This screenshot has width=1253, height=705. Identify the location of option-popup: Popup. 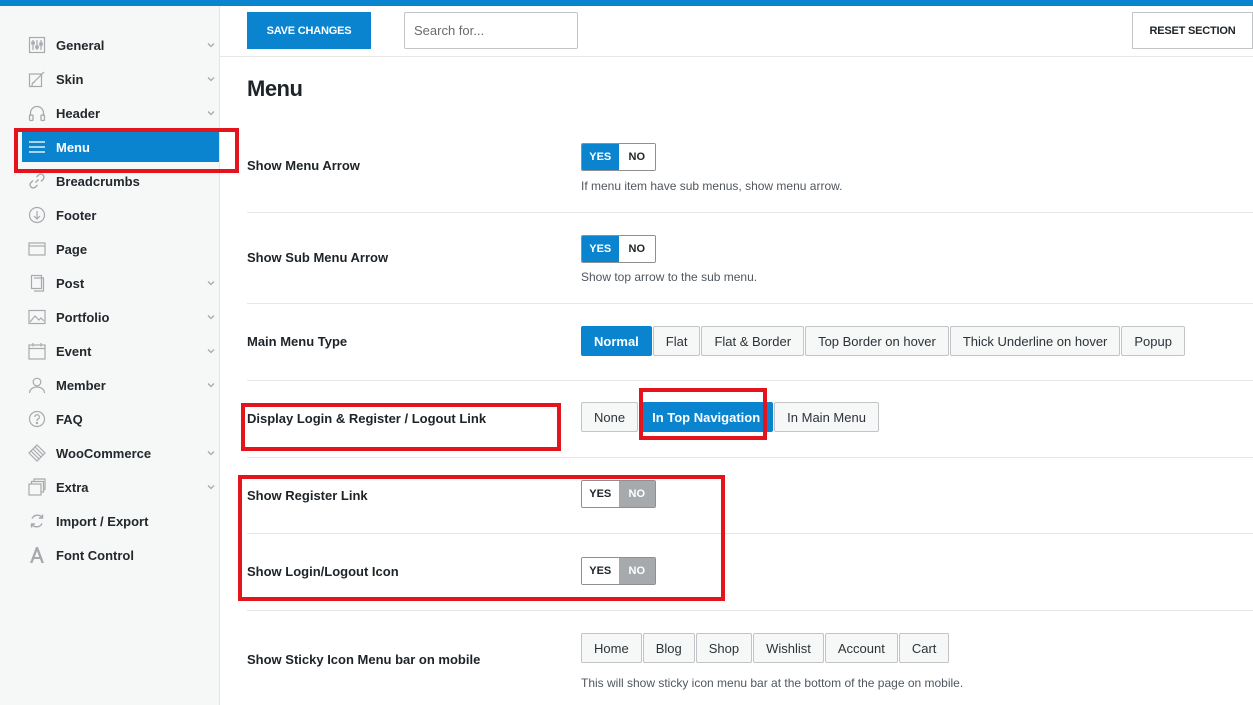
(1153, 341).